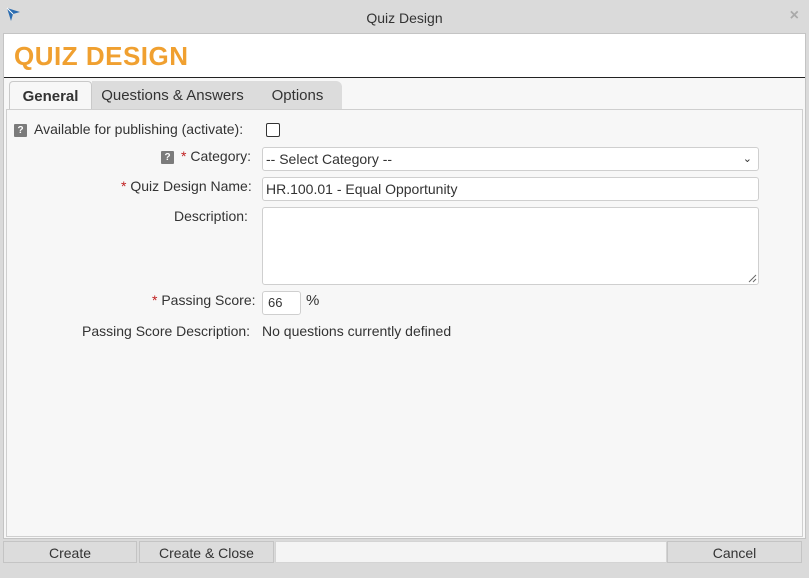 The width and height of the screenshot is (809, 578). Describe the element at coordinates (208, 300) in the screenshot. I see `passing-score-label-text: Passing Score:` at that location.